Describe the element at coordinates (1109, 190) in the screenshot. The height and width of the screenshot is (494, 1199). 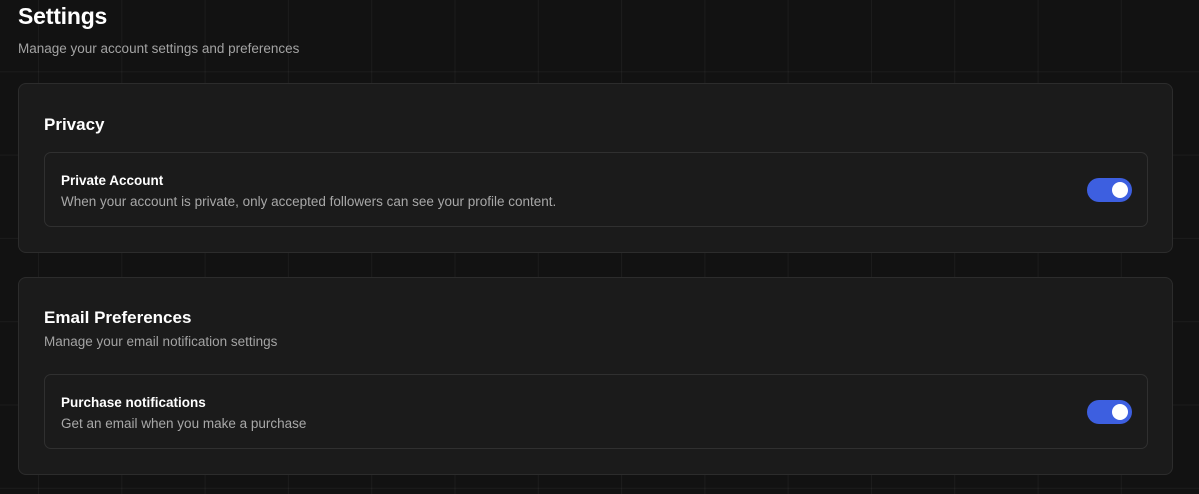
I see `private-account-toggle` at that location.